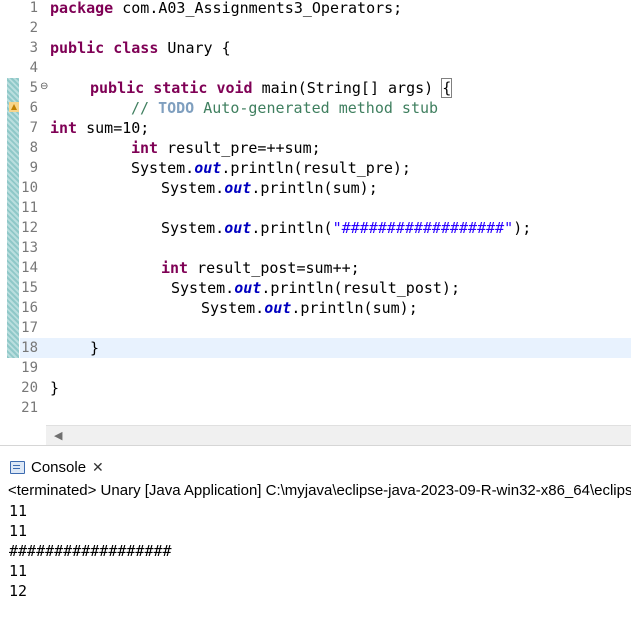 This screenshot has height=619, width=631. I want to click on code-line-9: System.out.println(result_pre);, so click(271, 168).